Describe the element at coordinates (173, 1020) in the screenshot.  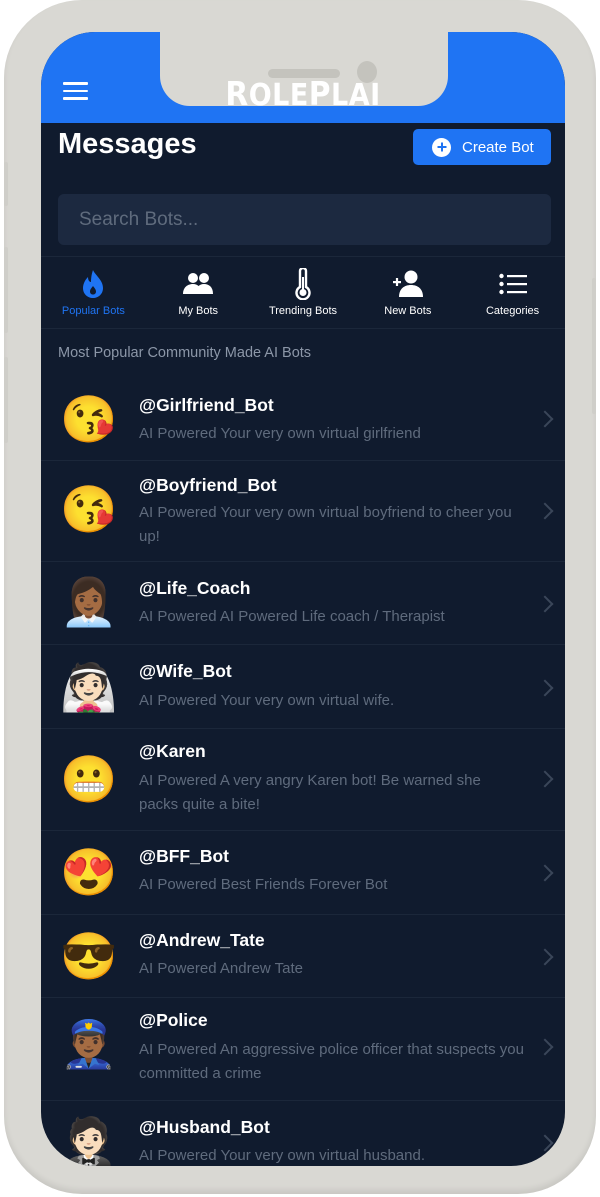
I see `bot-name: @Police` at that location.